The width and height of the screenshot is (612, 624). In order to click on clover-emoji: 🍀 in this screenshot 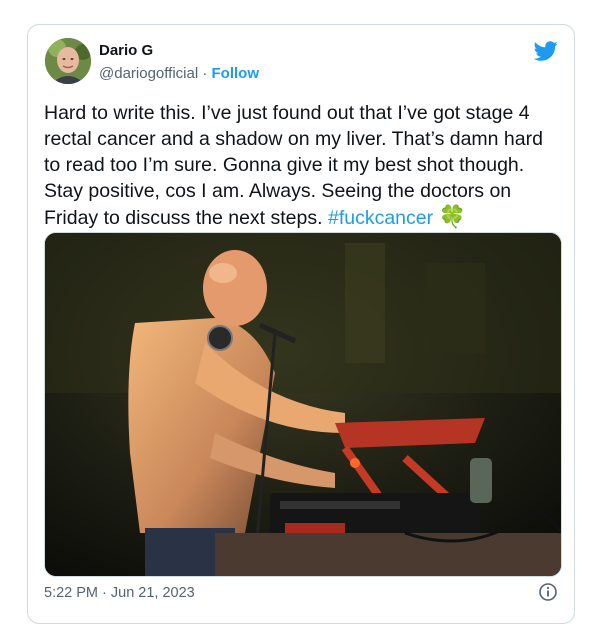, I will do `click(452, 216)`.